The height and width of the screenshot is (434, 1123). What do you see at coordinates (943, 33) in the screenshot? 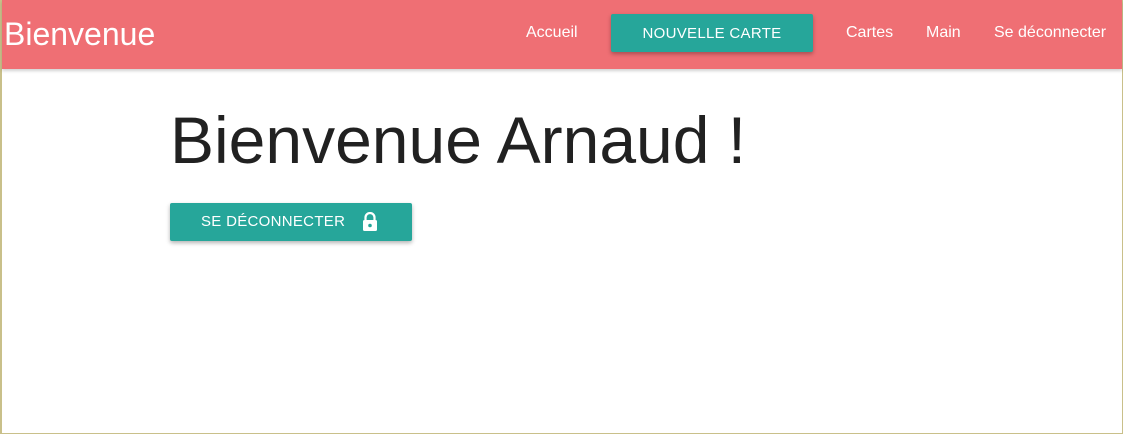
I see `nav-link-hand: Main` at bounding box center [943, 33].